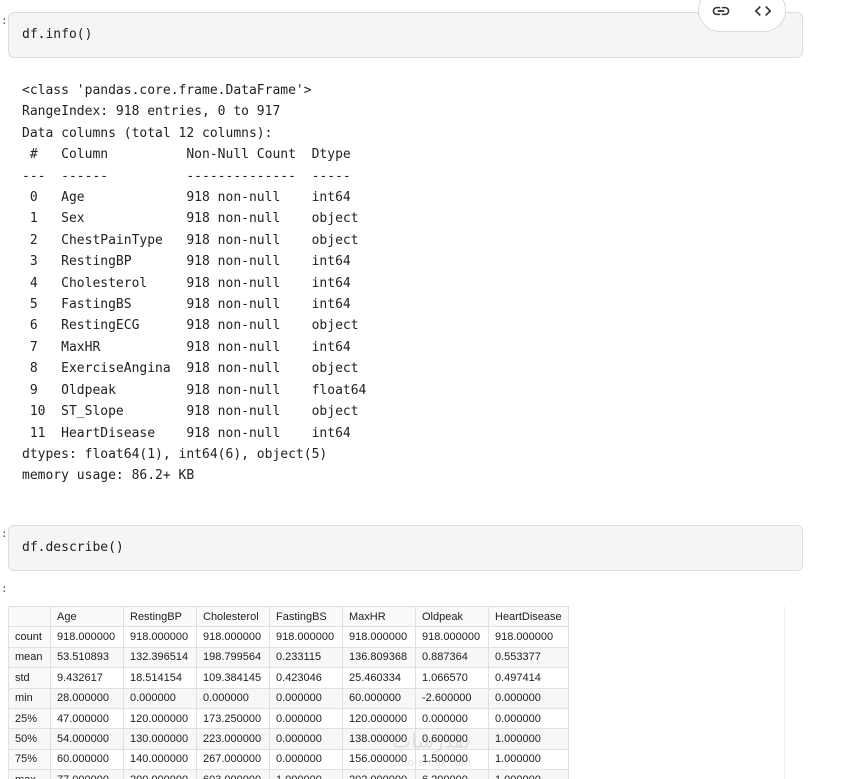 This screenshot has width=853, height=779. I want to click on column-header: MaxHR, so click(379, 616).